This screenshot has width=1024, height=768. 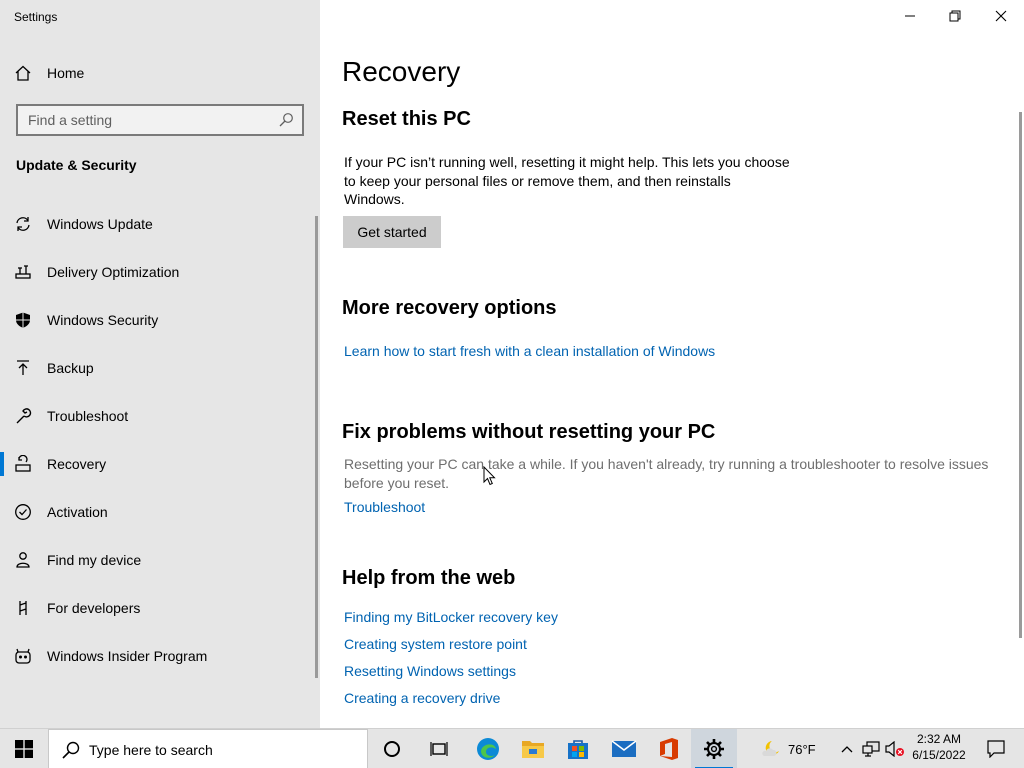 I want to click on office-button, so click(x=669, y=748).